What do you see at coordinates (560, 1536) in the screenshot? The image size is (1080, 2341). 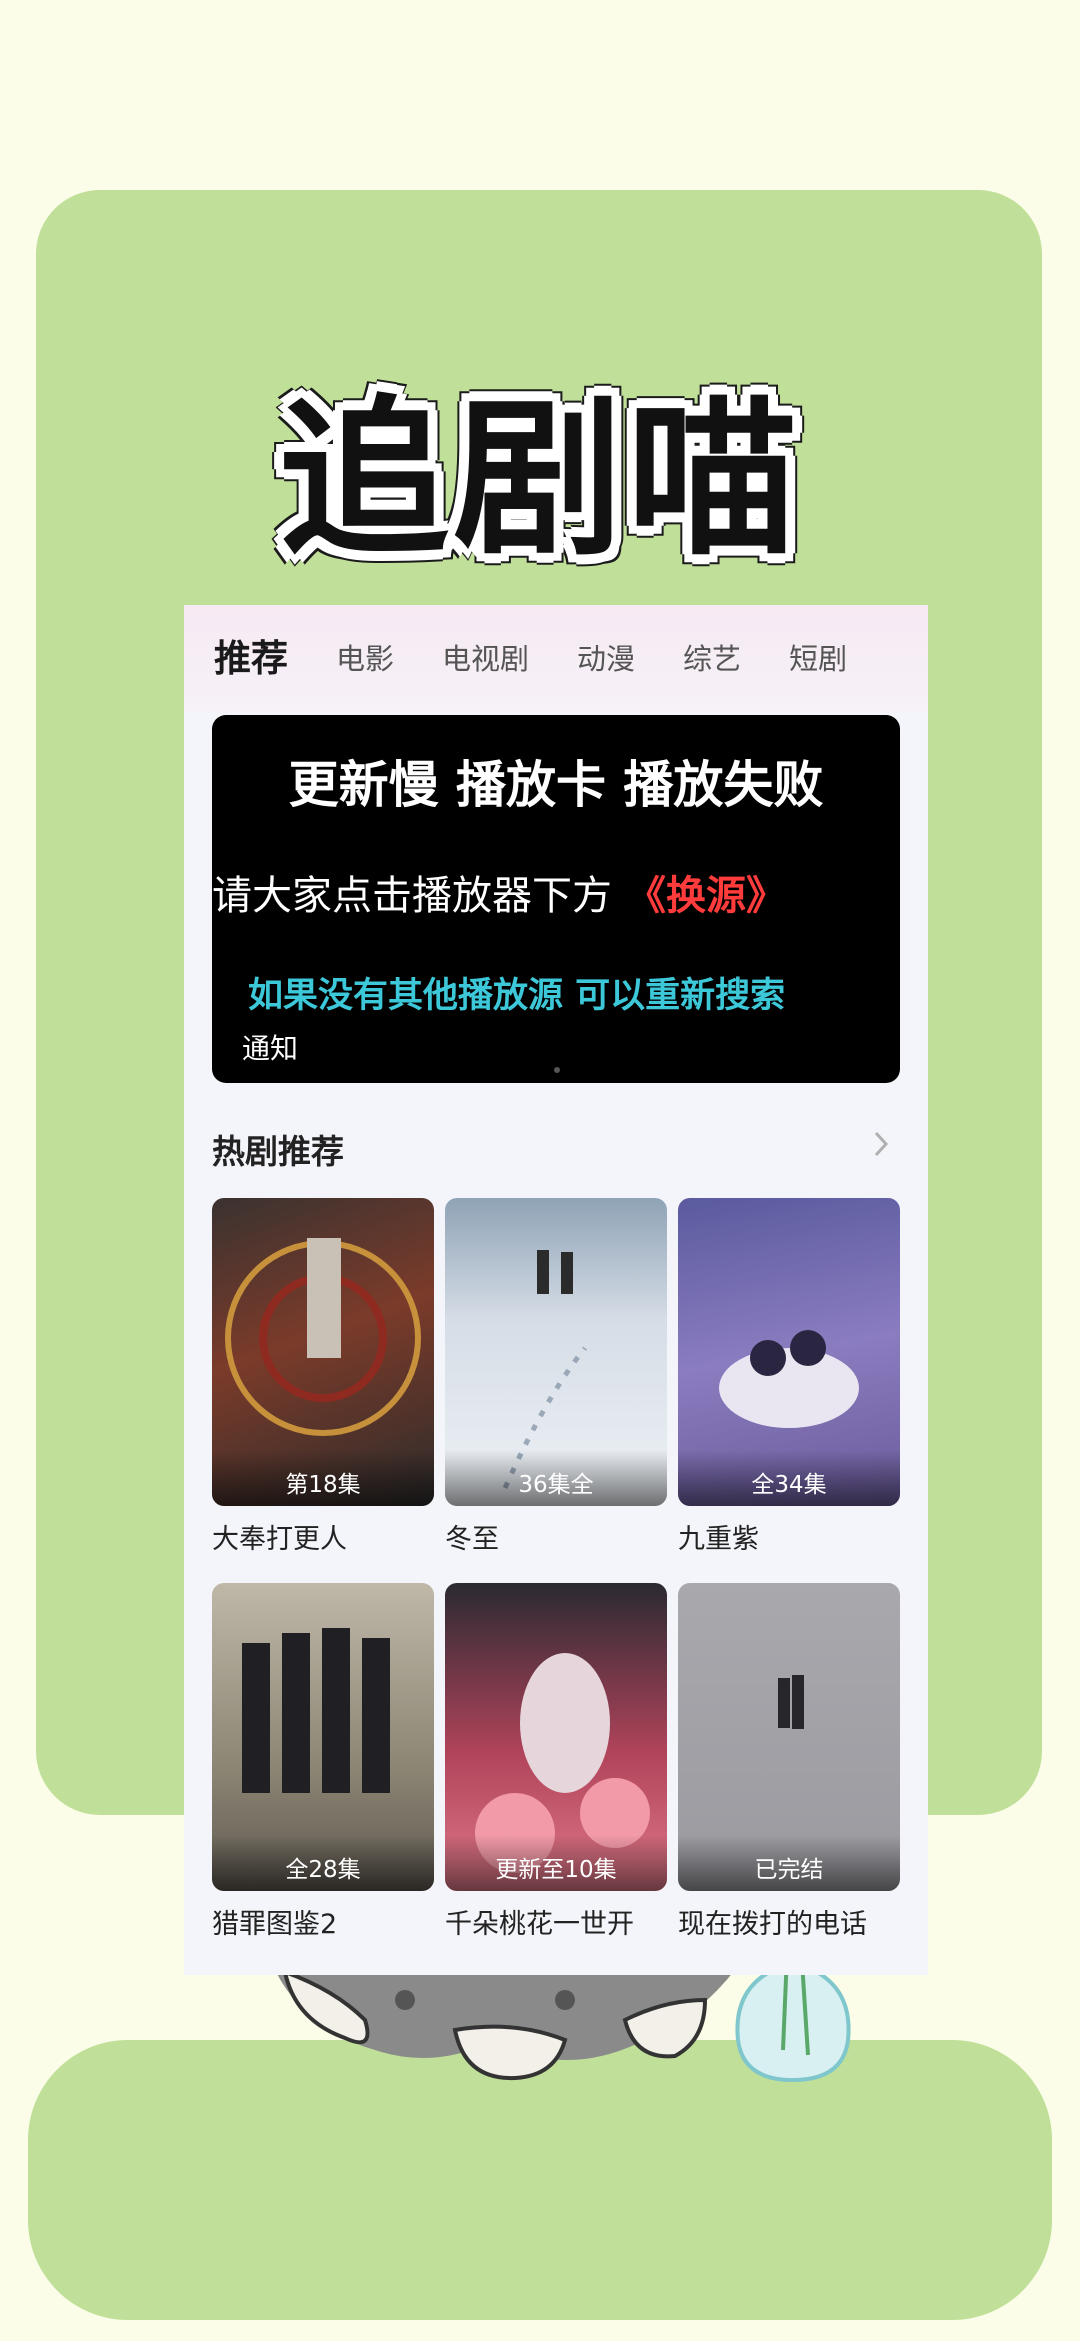 I see `show-title: 冬至` at bounding box center [560, 1536].